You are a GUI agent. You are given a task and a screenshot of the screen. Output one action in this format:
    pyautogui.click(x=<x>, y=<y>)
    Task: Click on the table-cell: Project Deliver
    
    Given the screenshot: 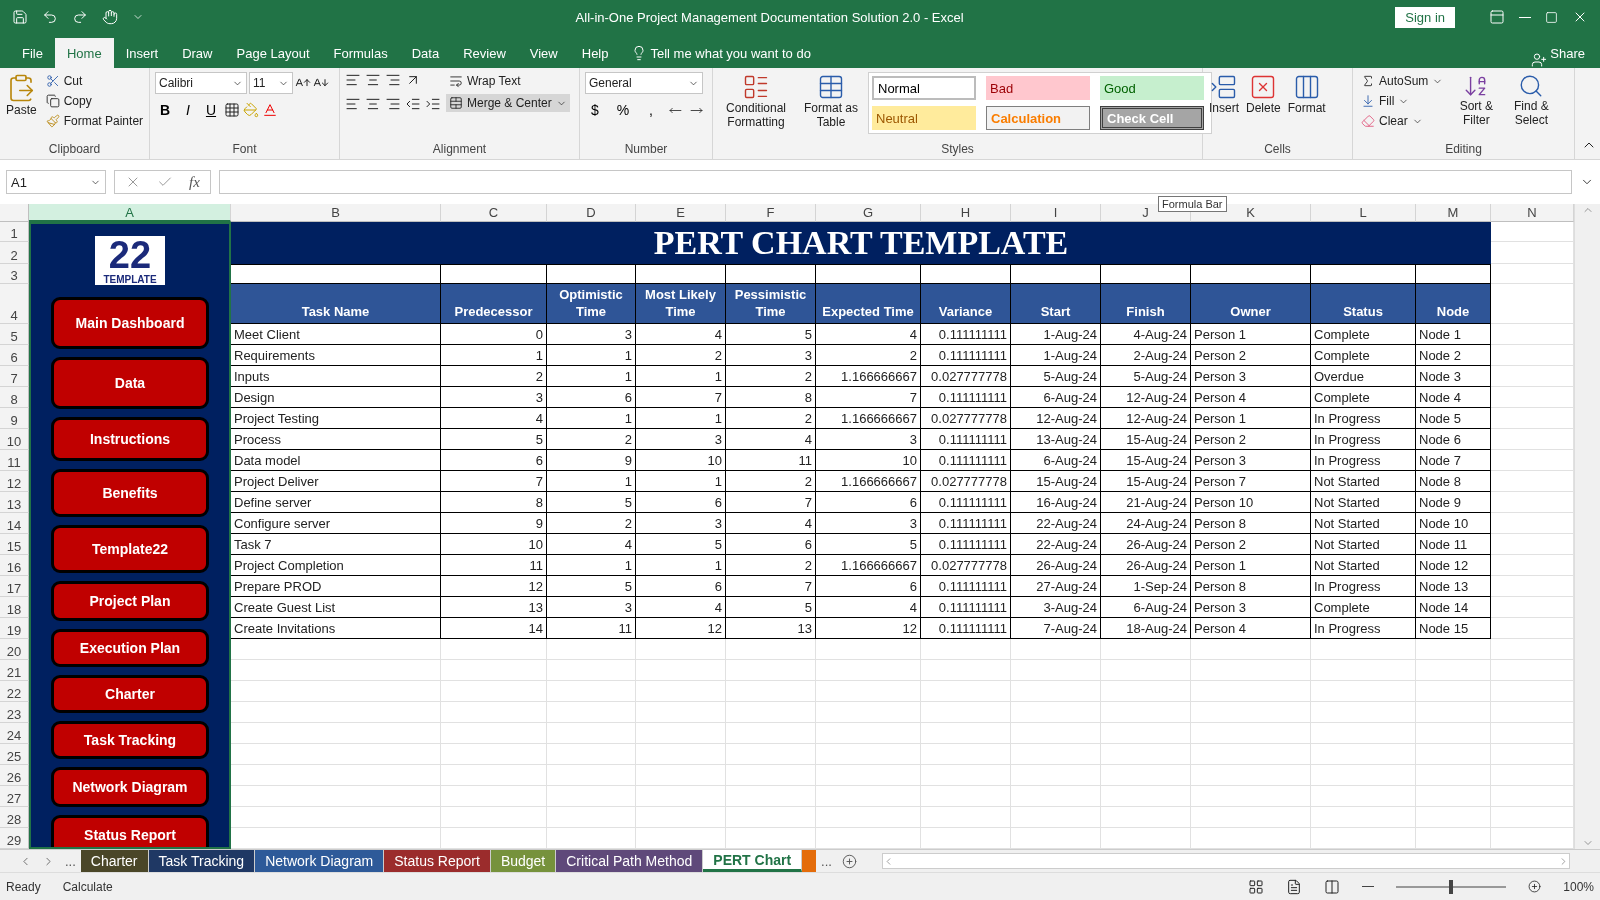 What is the action you would take?
    pyautogui.click(x=336, y=481)
    